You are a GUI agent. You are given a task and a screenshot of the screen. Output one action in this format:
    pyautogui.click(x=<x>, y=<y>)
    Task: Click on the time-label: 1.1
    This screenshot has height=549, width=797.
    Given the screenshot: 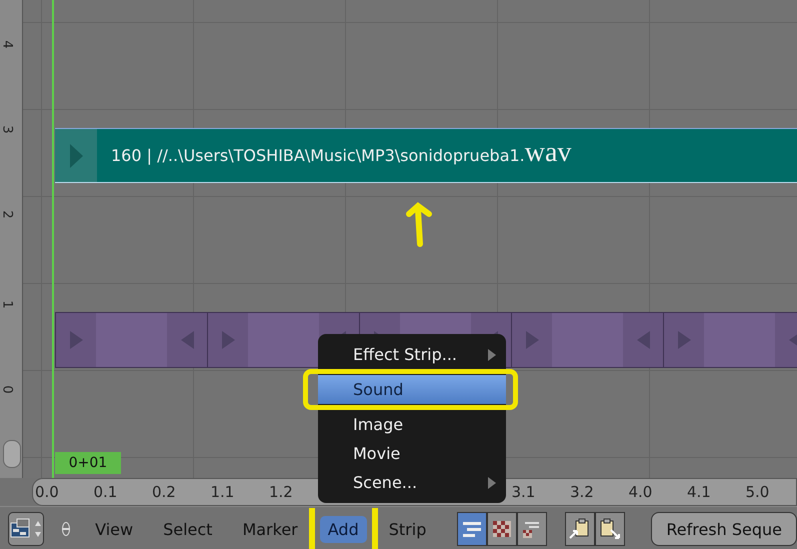 What is the action you would take?
    pyautogui.click(x=223, y=492)
    